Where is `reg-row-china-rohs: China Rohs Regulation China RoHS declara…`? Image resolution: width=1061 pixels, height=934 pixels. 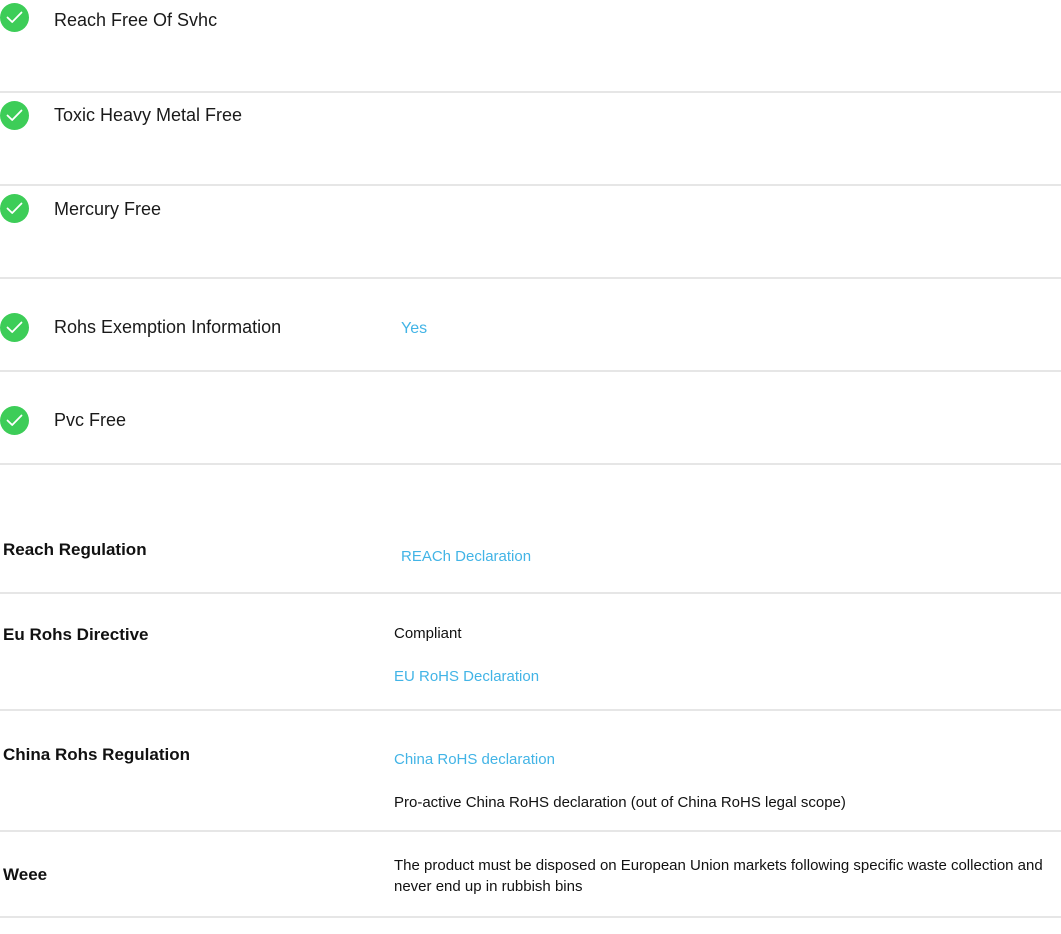 reg-row-china-rohs: China Rohs Regulation China RoHS declara… is located at coordinates (530, 771).